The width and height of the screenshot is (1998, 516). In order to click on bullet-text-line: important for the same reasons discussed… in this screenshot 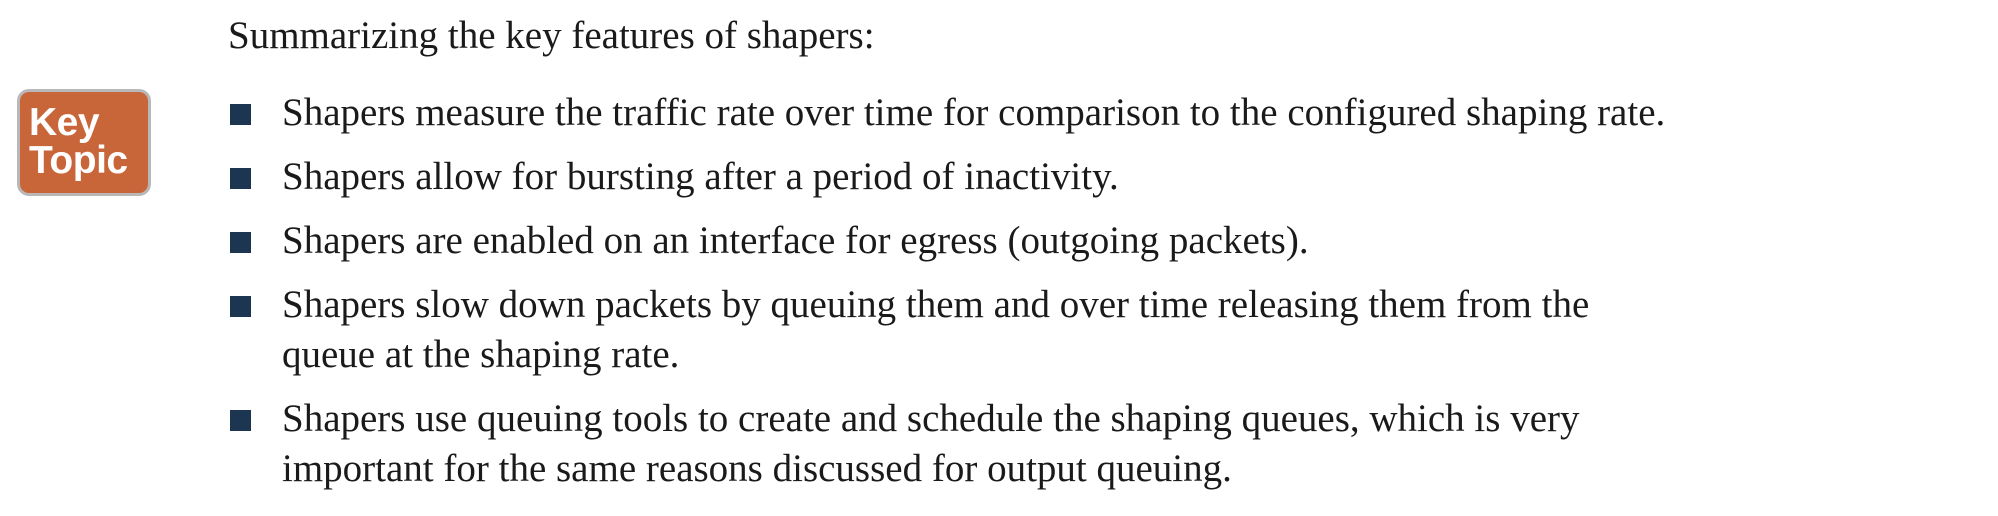, I will do `click(757, 468)`.